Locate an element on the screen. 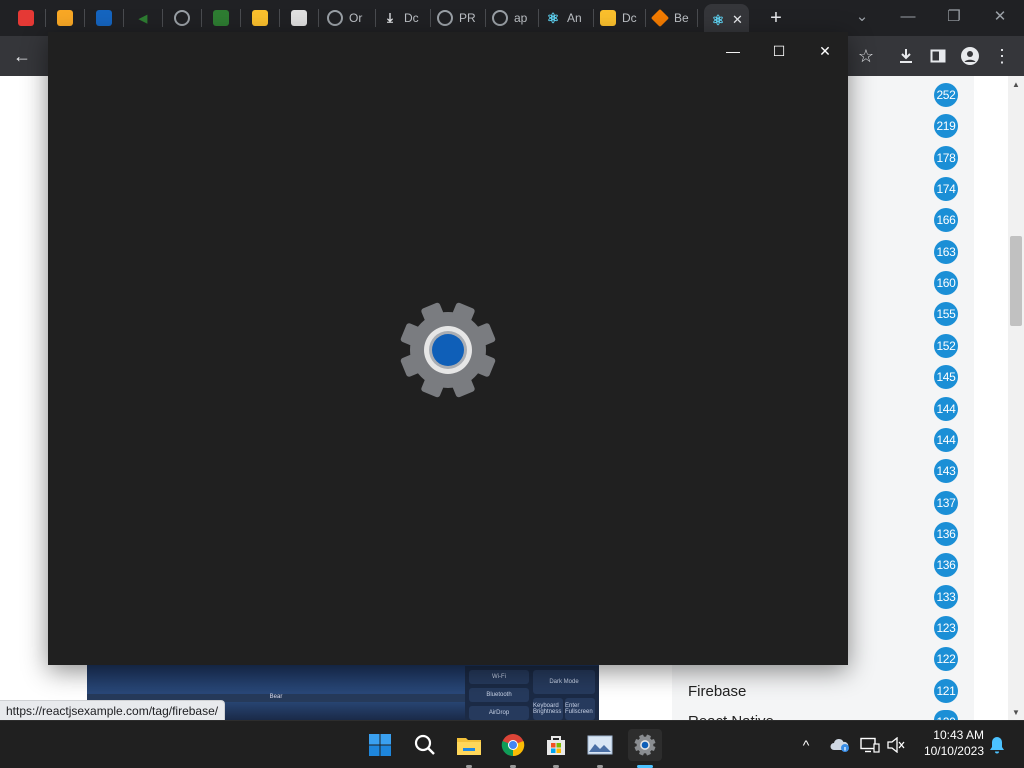  tab-title: Dc is located at coordinates (411, 18).